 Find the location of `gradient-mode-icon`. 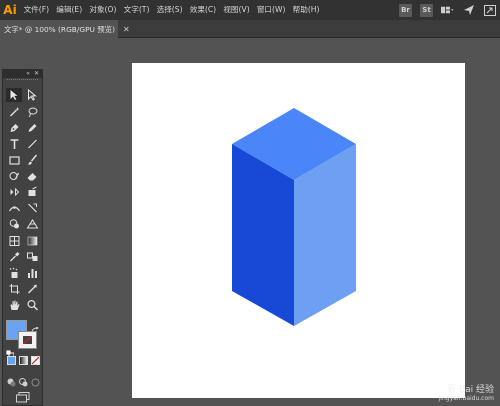

gradient-mode-icon is located at coordinates (23, 360).